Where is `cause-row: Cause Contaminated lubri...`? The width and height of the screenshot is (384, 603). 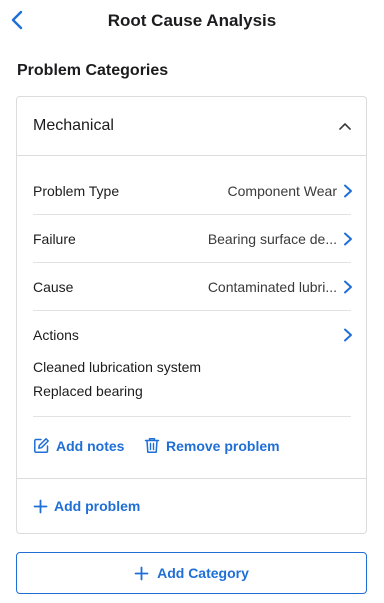 cause-row: Cause Contaminated lubri... is located at coordinates (192, 287).